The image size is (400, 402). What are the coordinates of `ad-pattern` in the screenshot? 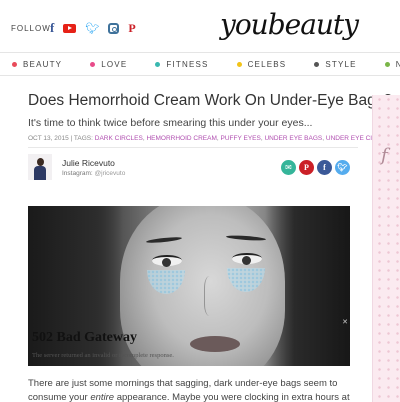 It's located at (387, 248).